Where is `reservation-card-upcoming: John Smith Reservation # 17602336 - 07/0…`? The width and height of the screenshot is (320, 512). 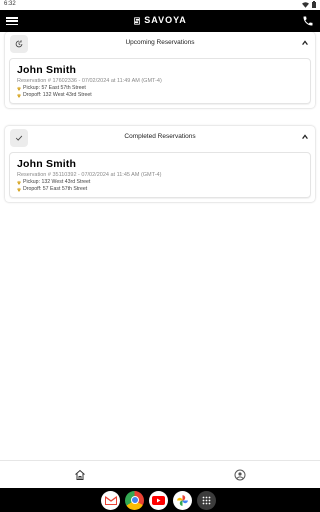 reservation-card-upcoming: John Smith Reservation # 17602336 - 07/0… is located at coordinates (160, 81).